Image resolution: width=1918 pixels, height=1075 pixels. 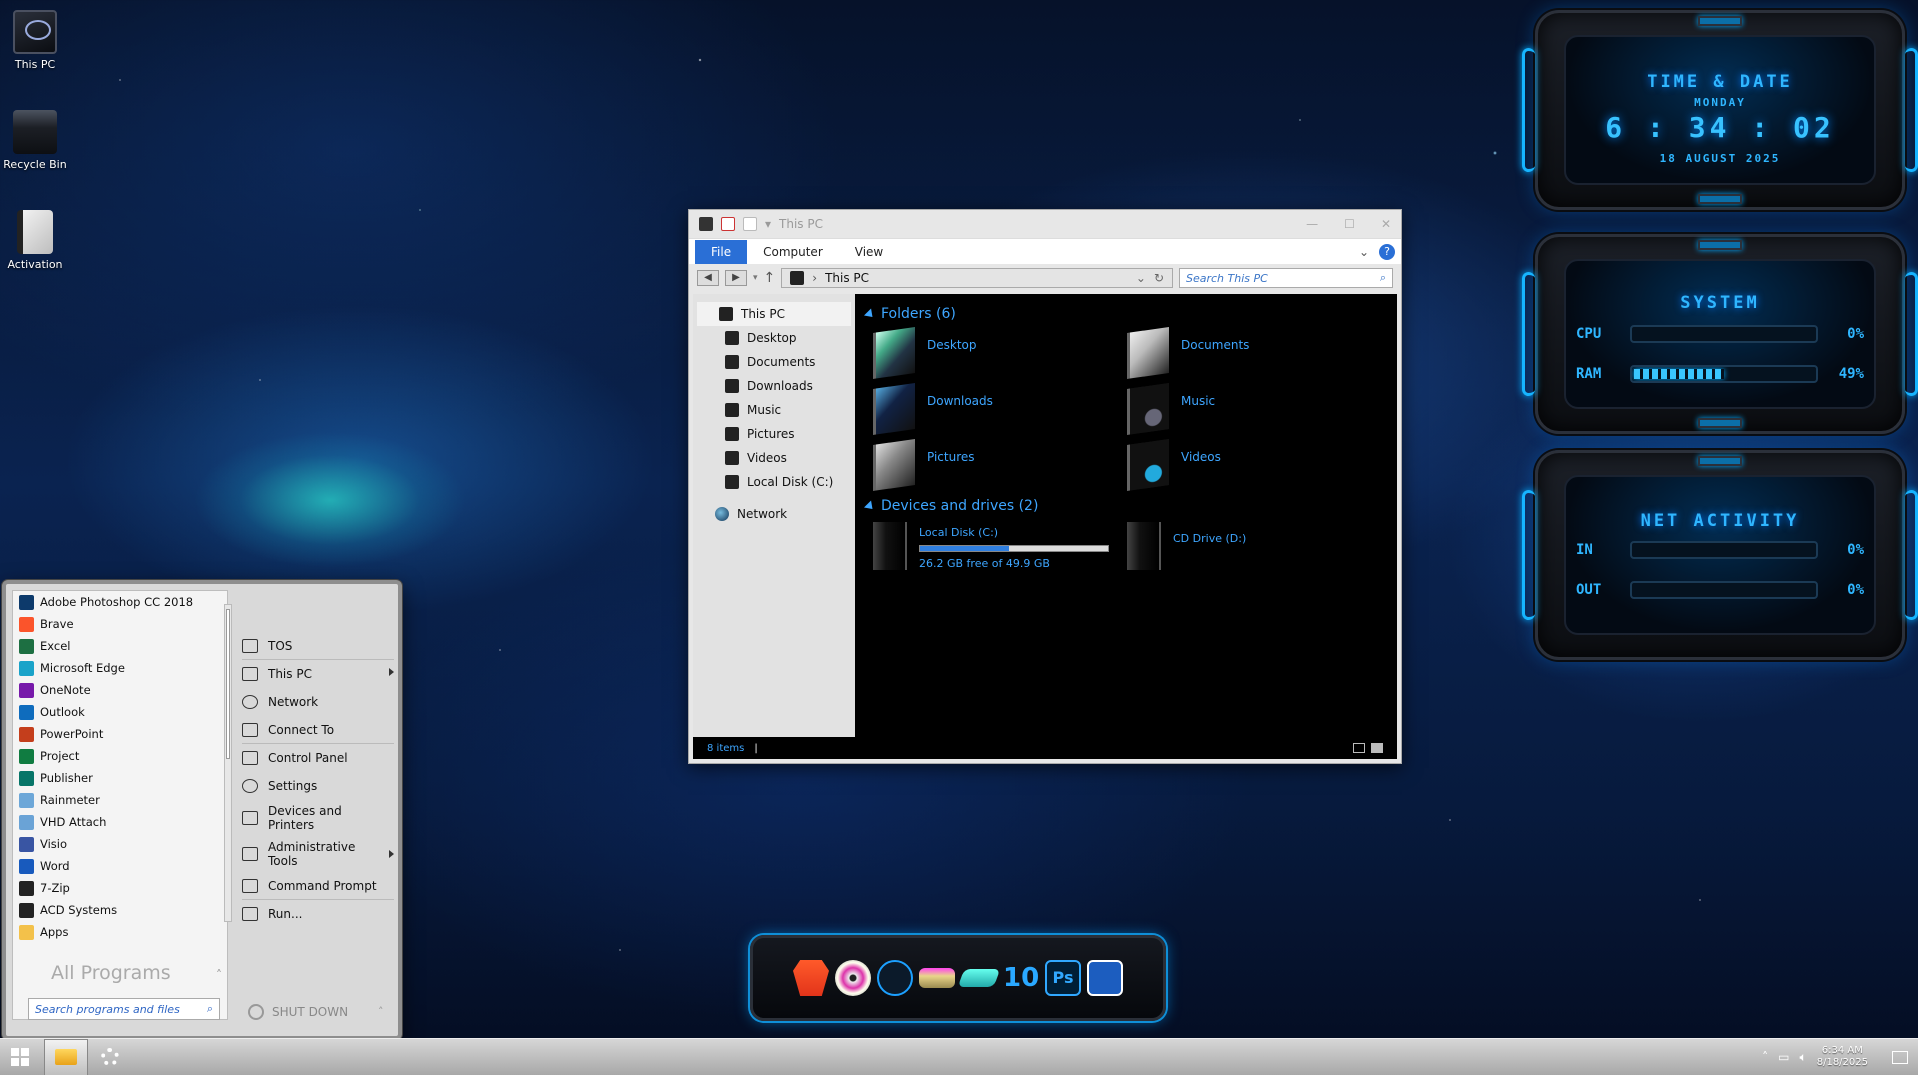 I want to click on maximize-button: ☐, so click(x=1349, y=224).